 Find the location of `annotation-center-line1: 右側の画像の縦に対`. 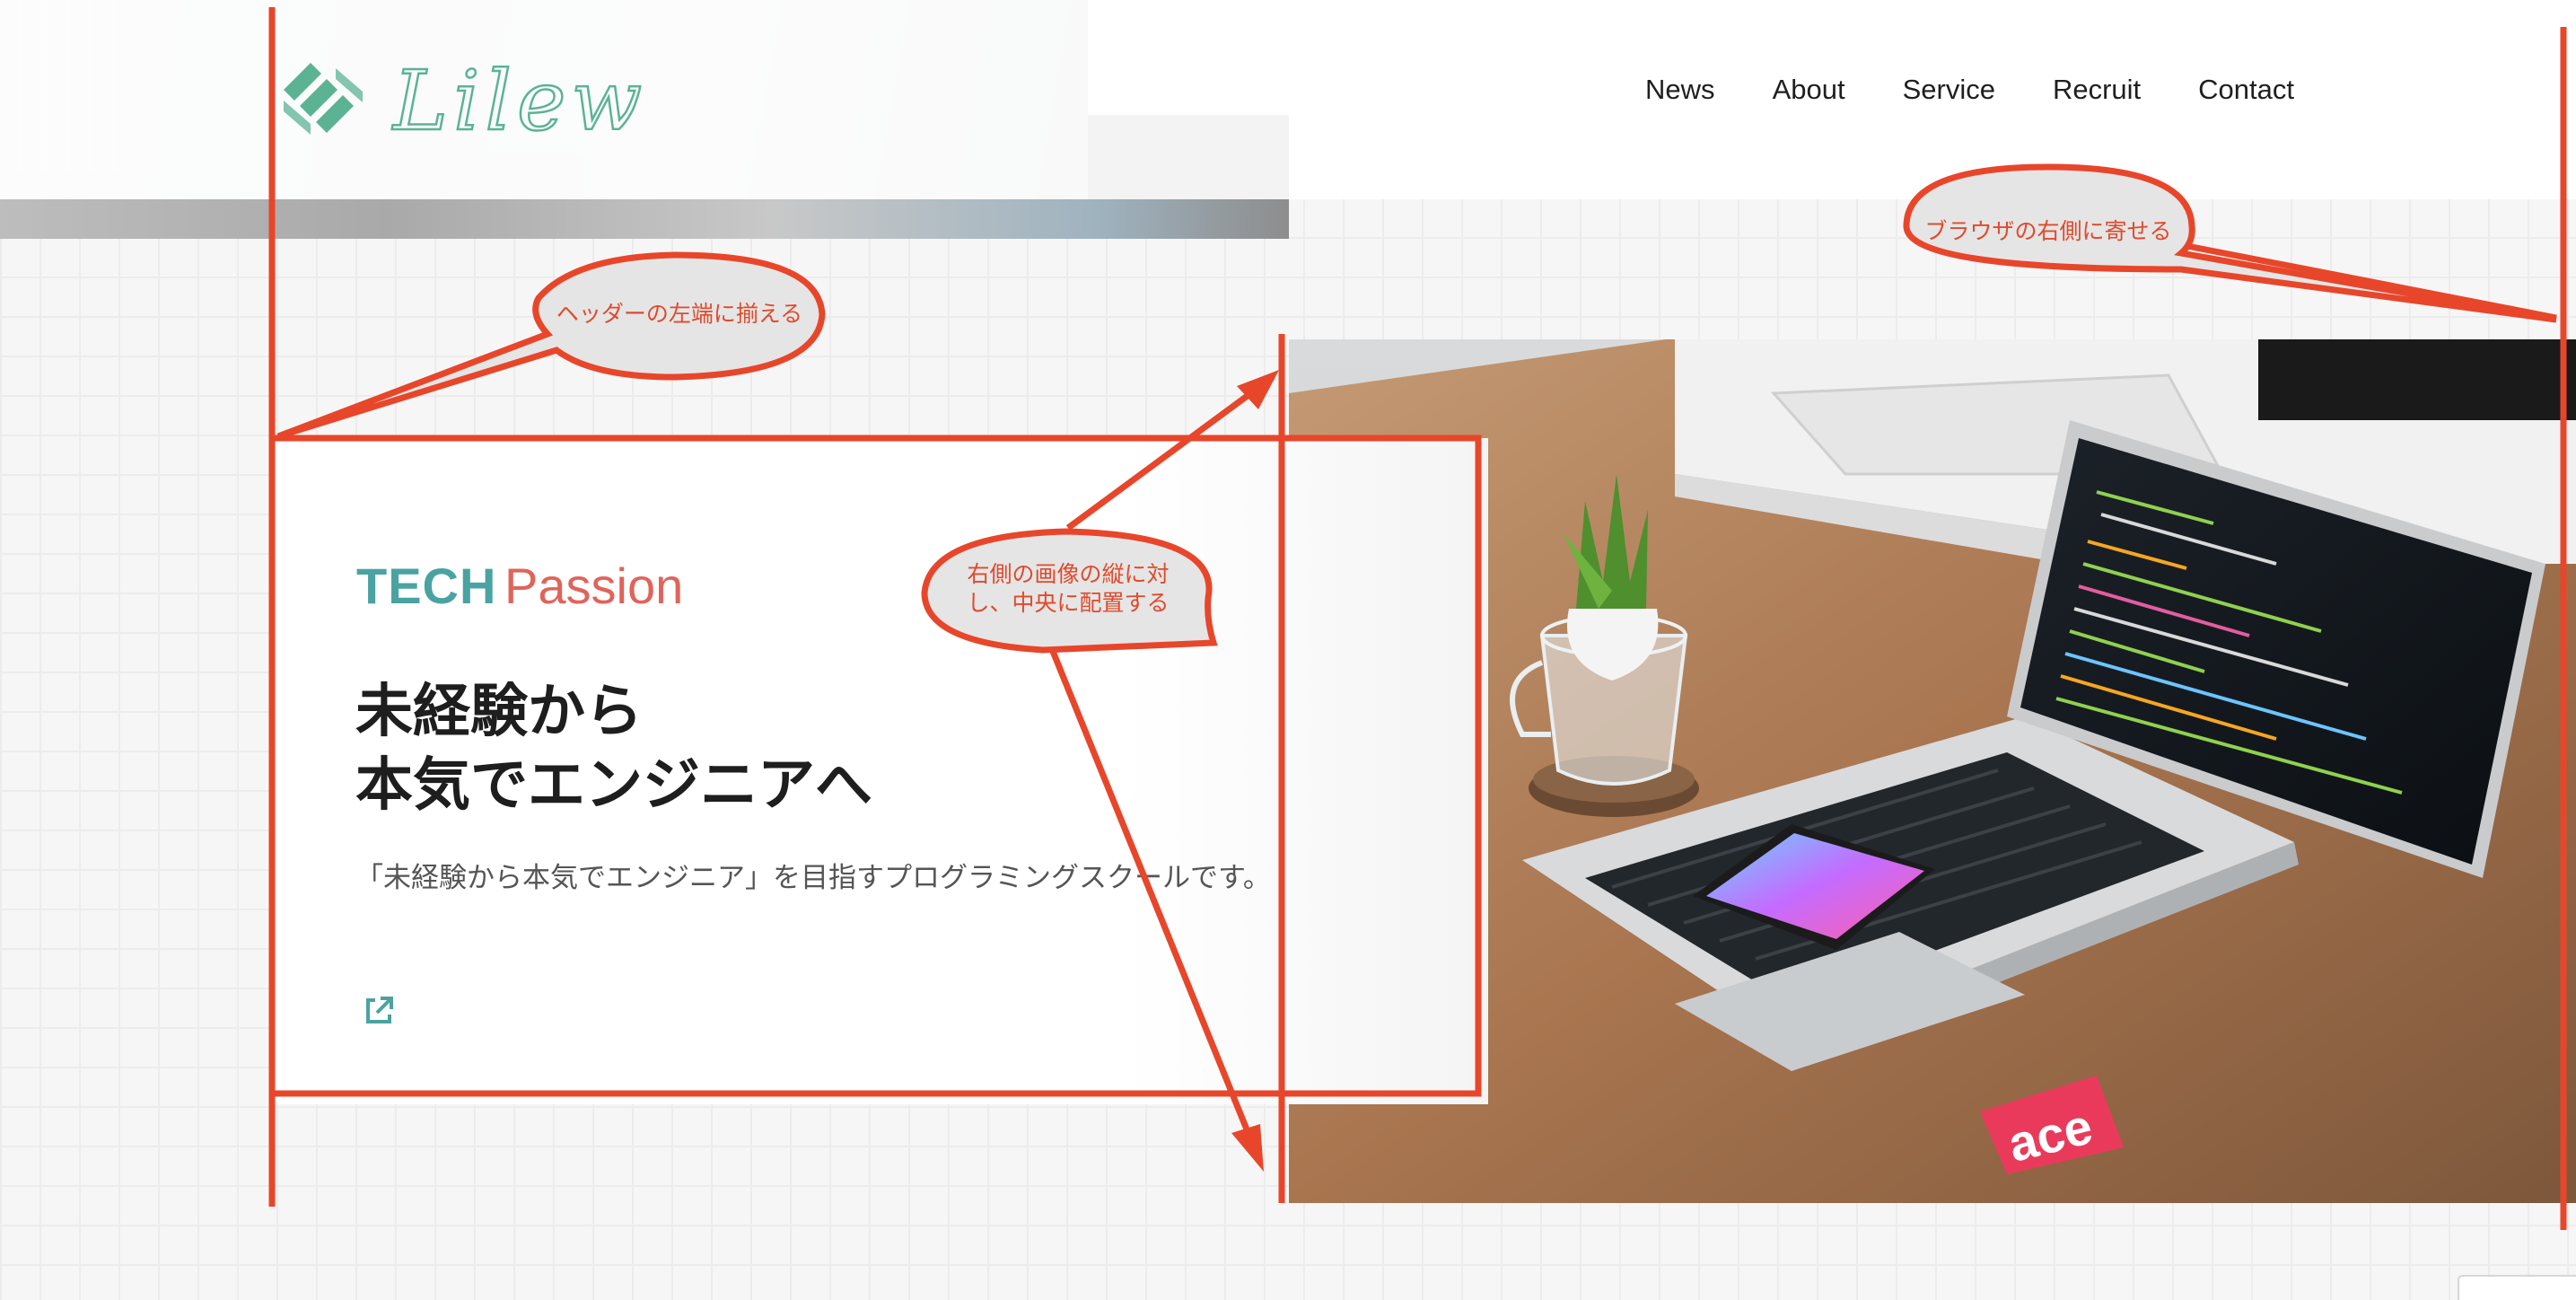

annotation-center-line1: 右側の画像の縦に対 is located at coordinates (1068, 574).